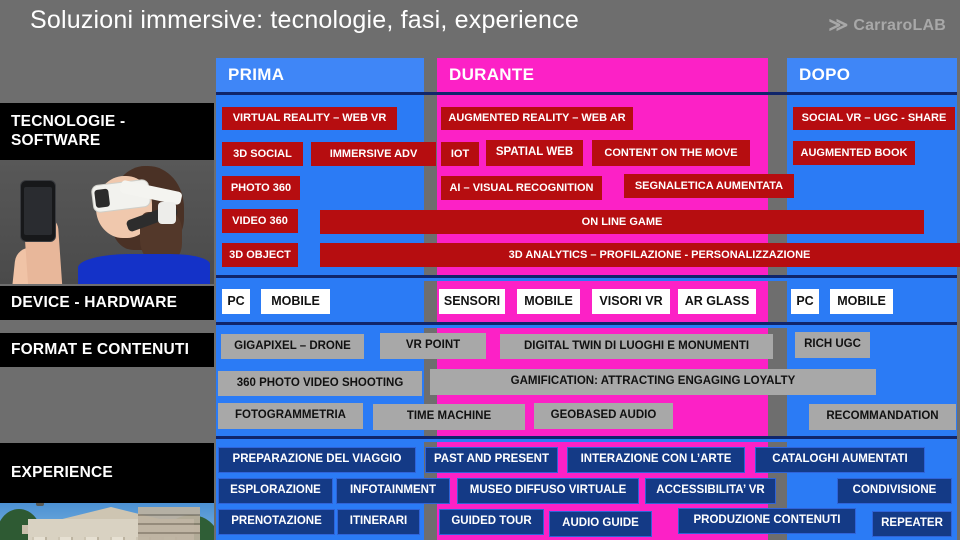 This screenshot has height=540, width=960. I want to click on tag-device-7: MOBILE, so click(861, 301).